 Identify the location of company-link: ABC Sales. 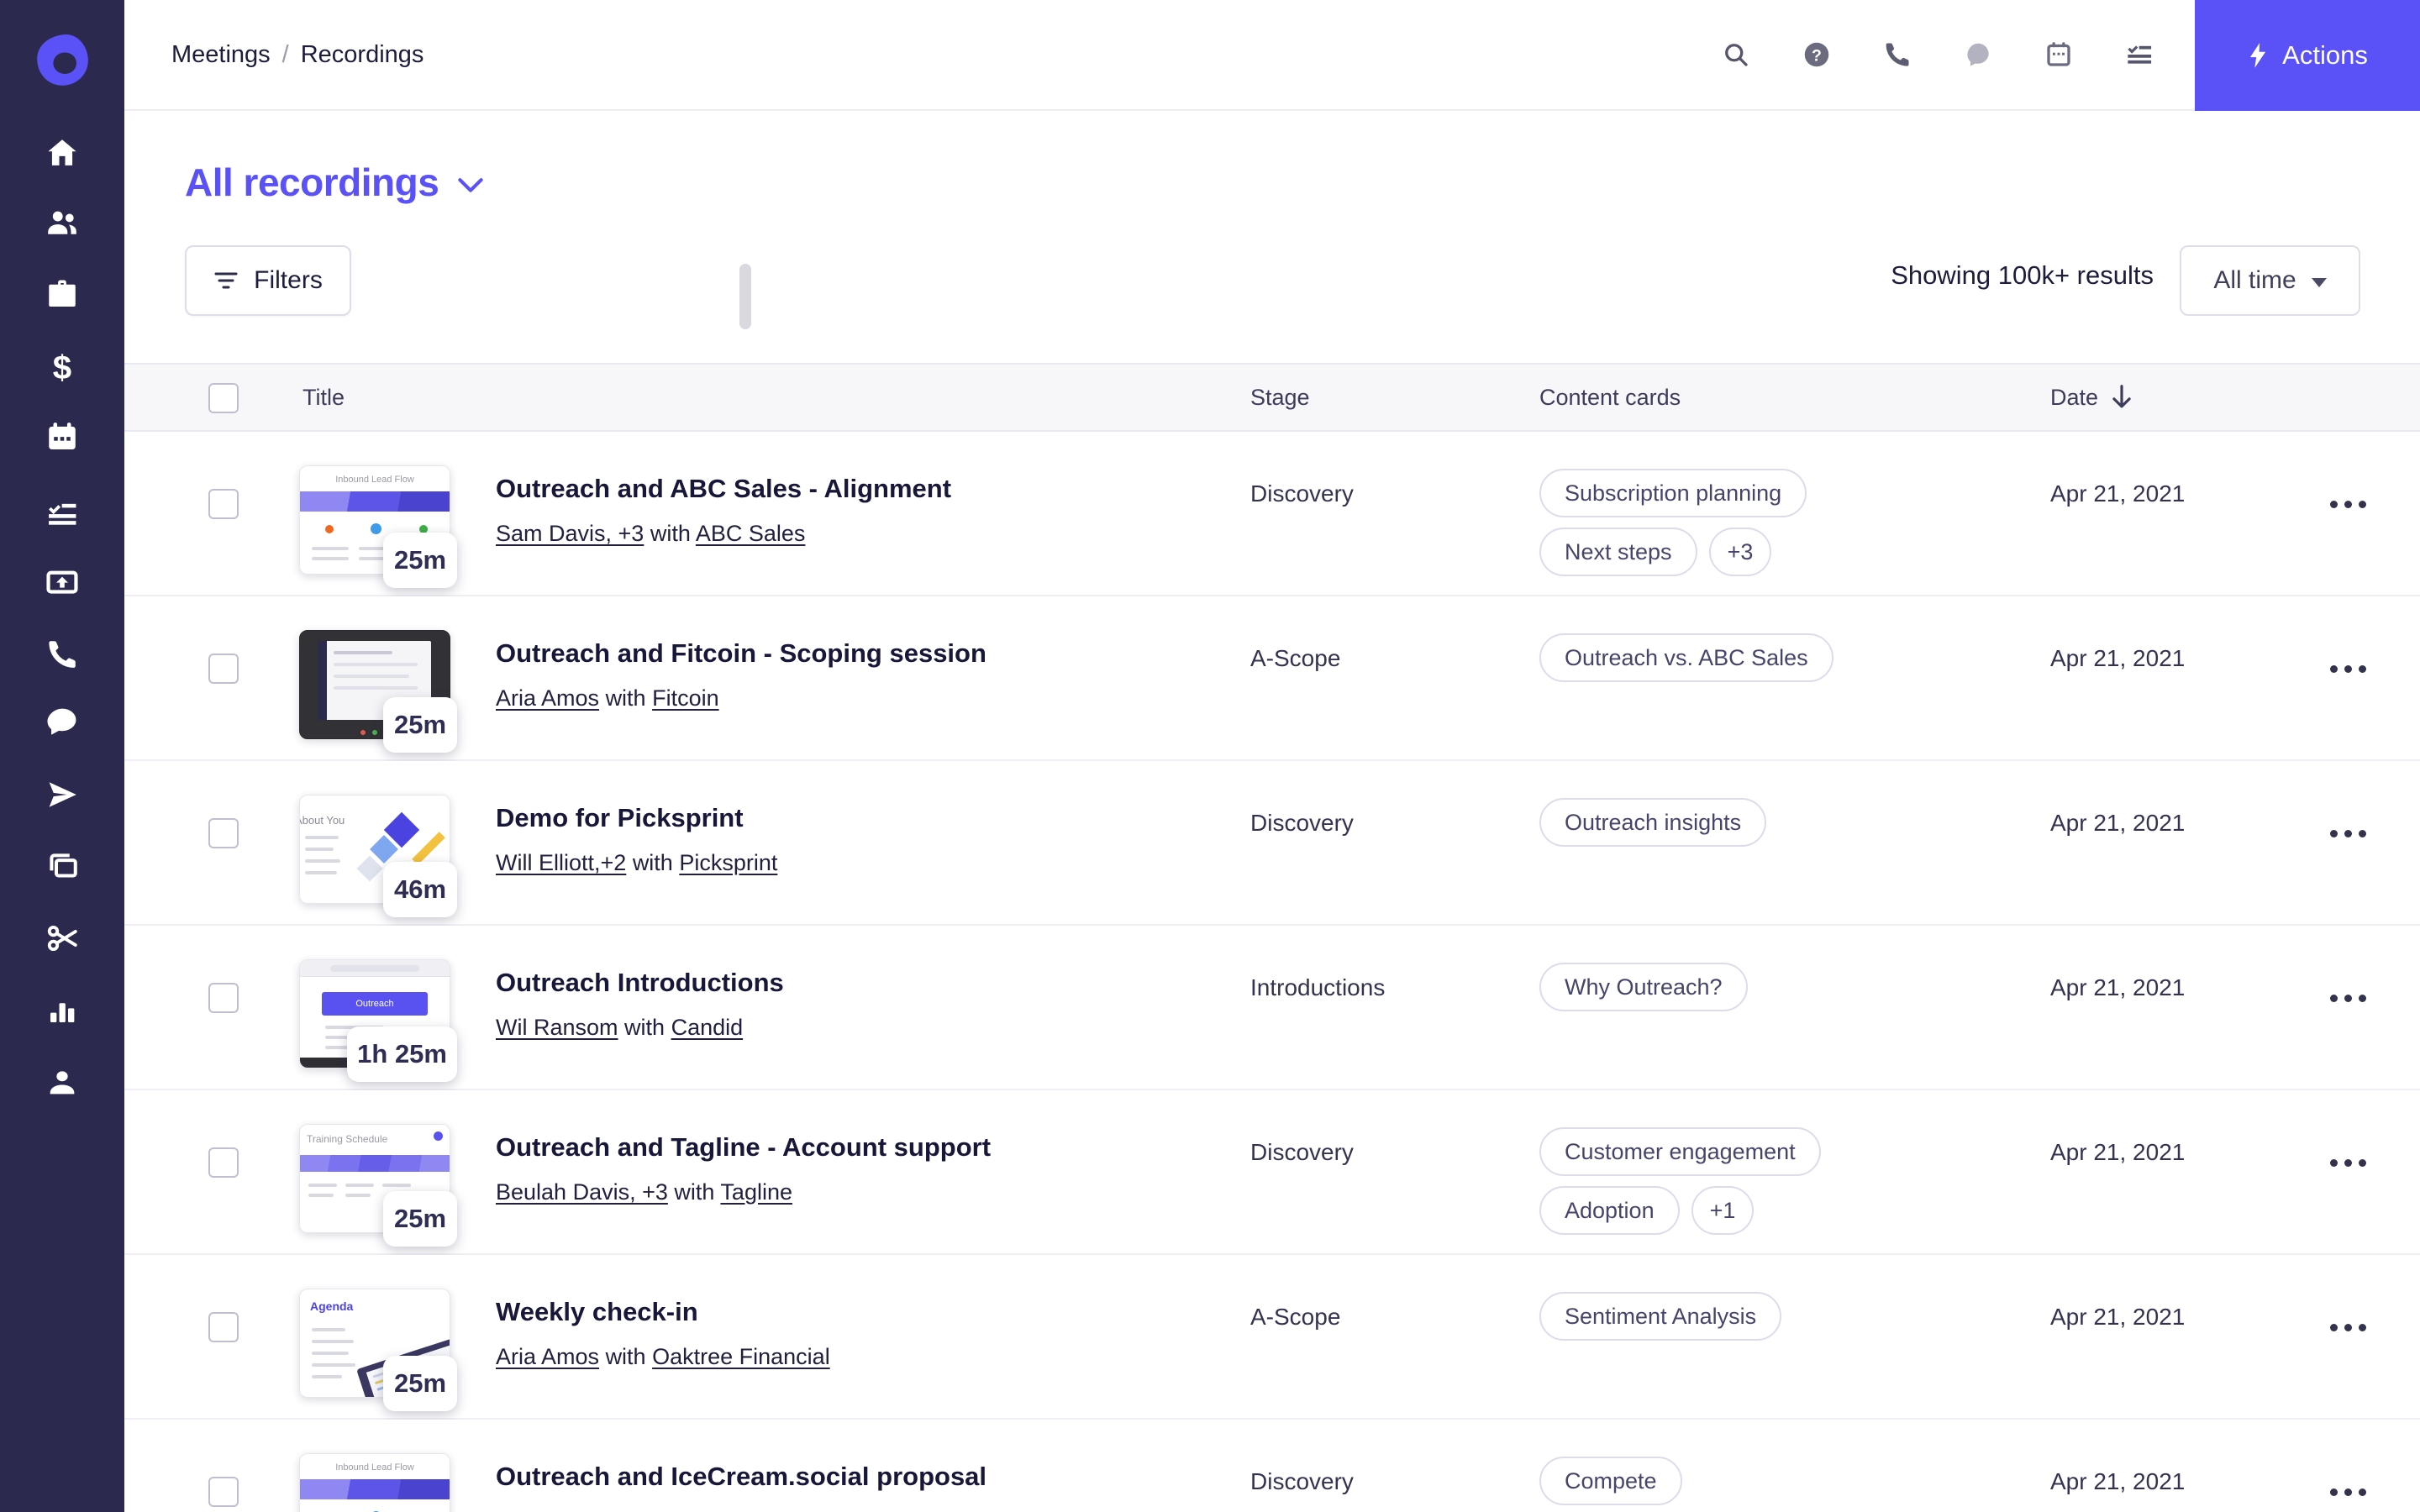
(751, 533).